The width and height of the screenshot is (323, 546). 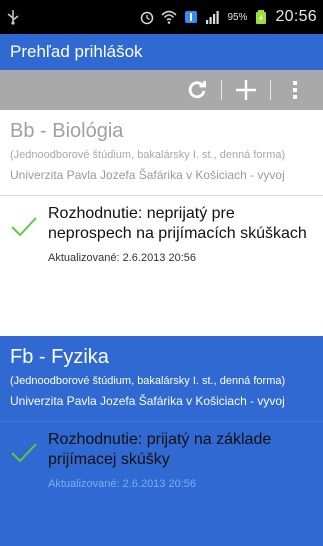 I want to click on status-bar: 95% 20:56, so click(x=161, y=17).